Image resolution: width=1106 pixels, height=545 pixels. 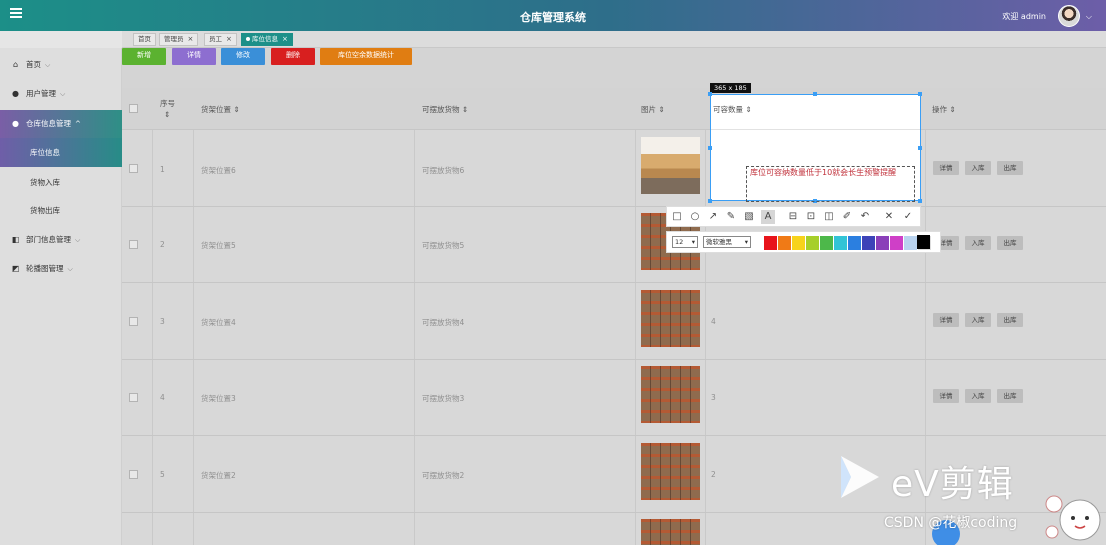 What do you see at coordinates (614, 168) in the screenshot?
I see `table-row: 1 货架位置6 可摆放货物6 6 详情 入库 出库` at bounding box center [614, 168].